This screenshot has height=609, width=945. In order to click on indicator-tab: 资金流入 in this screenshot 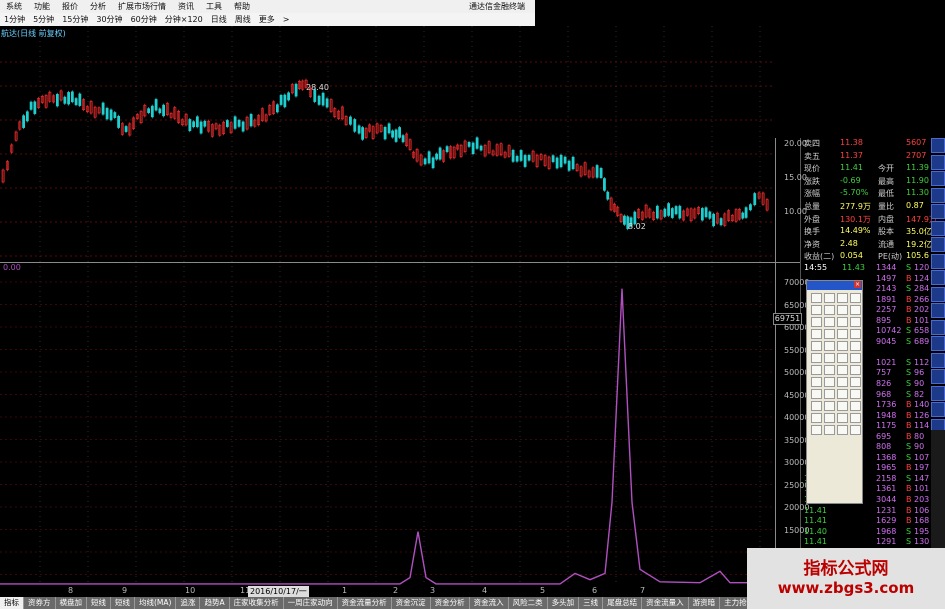, I will do `click(489, 603)`.